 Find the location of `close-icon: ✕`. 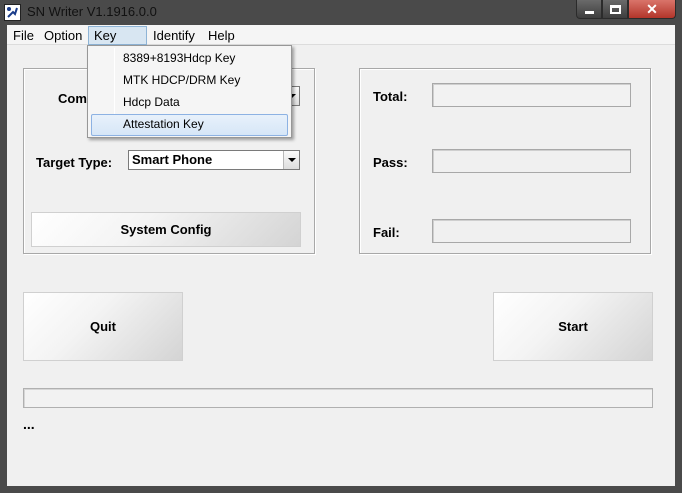

close-icon: ✕ is located at coordinates (652, 8).